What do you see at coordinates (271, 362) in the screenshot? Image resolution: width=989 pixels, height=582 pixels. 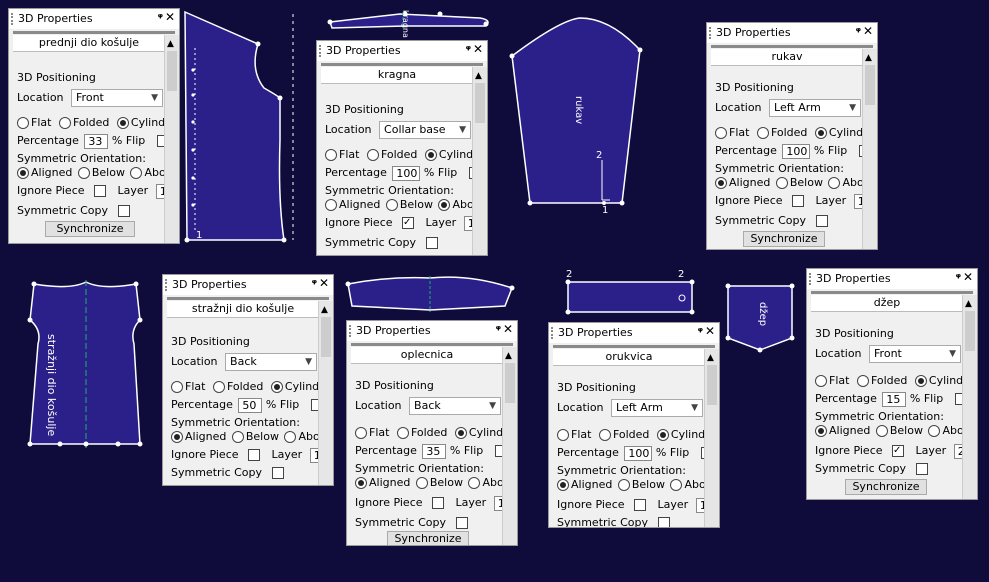 I see `location-select: Back ▼` at bounding box center [271, 362].